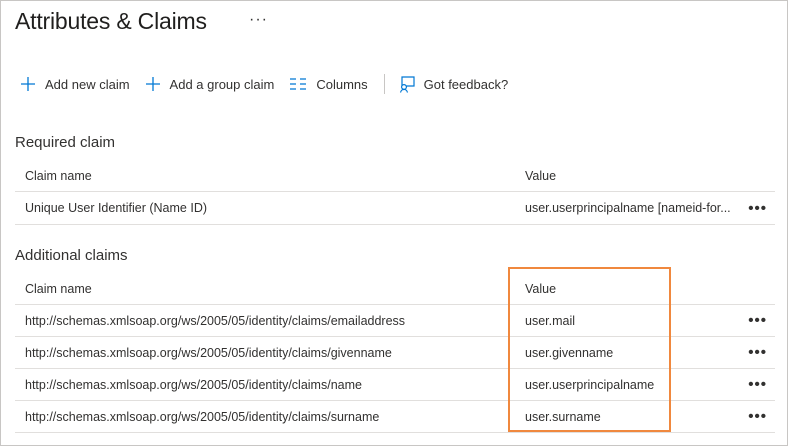 The height and width of the screenshot is (446, 788). I want to click on claim-value-cell: user.surname, so click(563, 416).